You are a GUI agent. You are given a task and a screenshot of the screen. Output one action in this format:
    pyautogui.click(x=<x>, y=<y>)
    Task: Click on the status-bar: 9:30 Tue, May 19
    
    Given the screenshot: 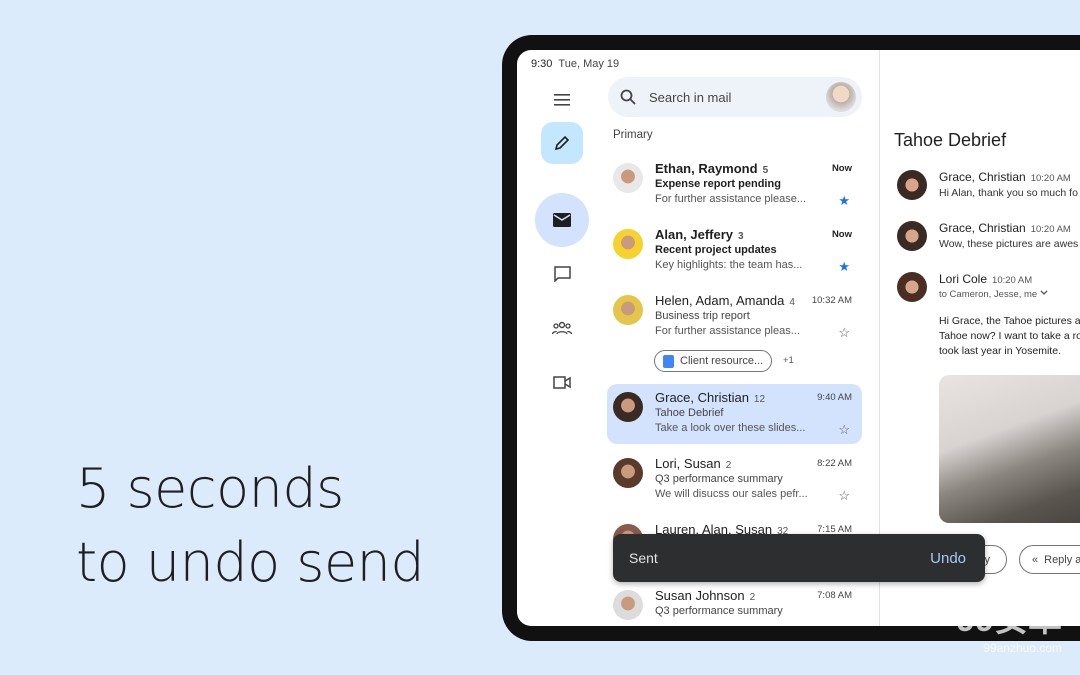 What is the action you would take?
    pyautogui.click(x=575, y=64)
    